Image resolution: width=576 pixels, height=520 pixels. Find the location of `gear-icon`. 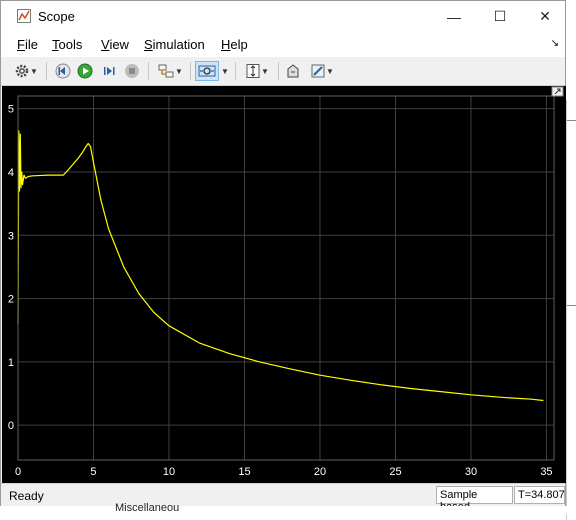

gear-icon is located at coordinates (22, 71).